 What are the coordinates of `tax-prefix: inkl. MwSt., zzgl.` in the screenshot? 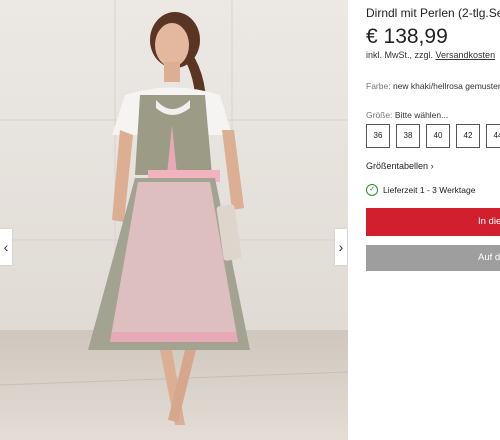 It's located at (400, 55).